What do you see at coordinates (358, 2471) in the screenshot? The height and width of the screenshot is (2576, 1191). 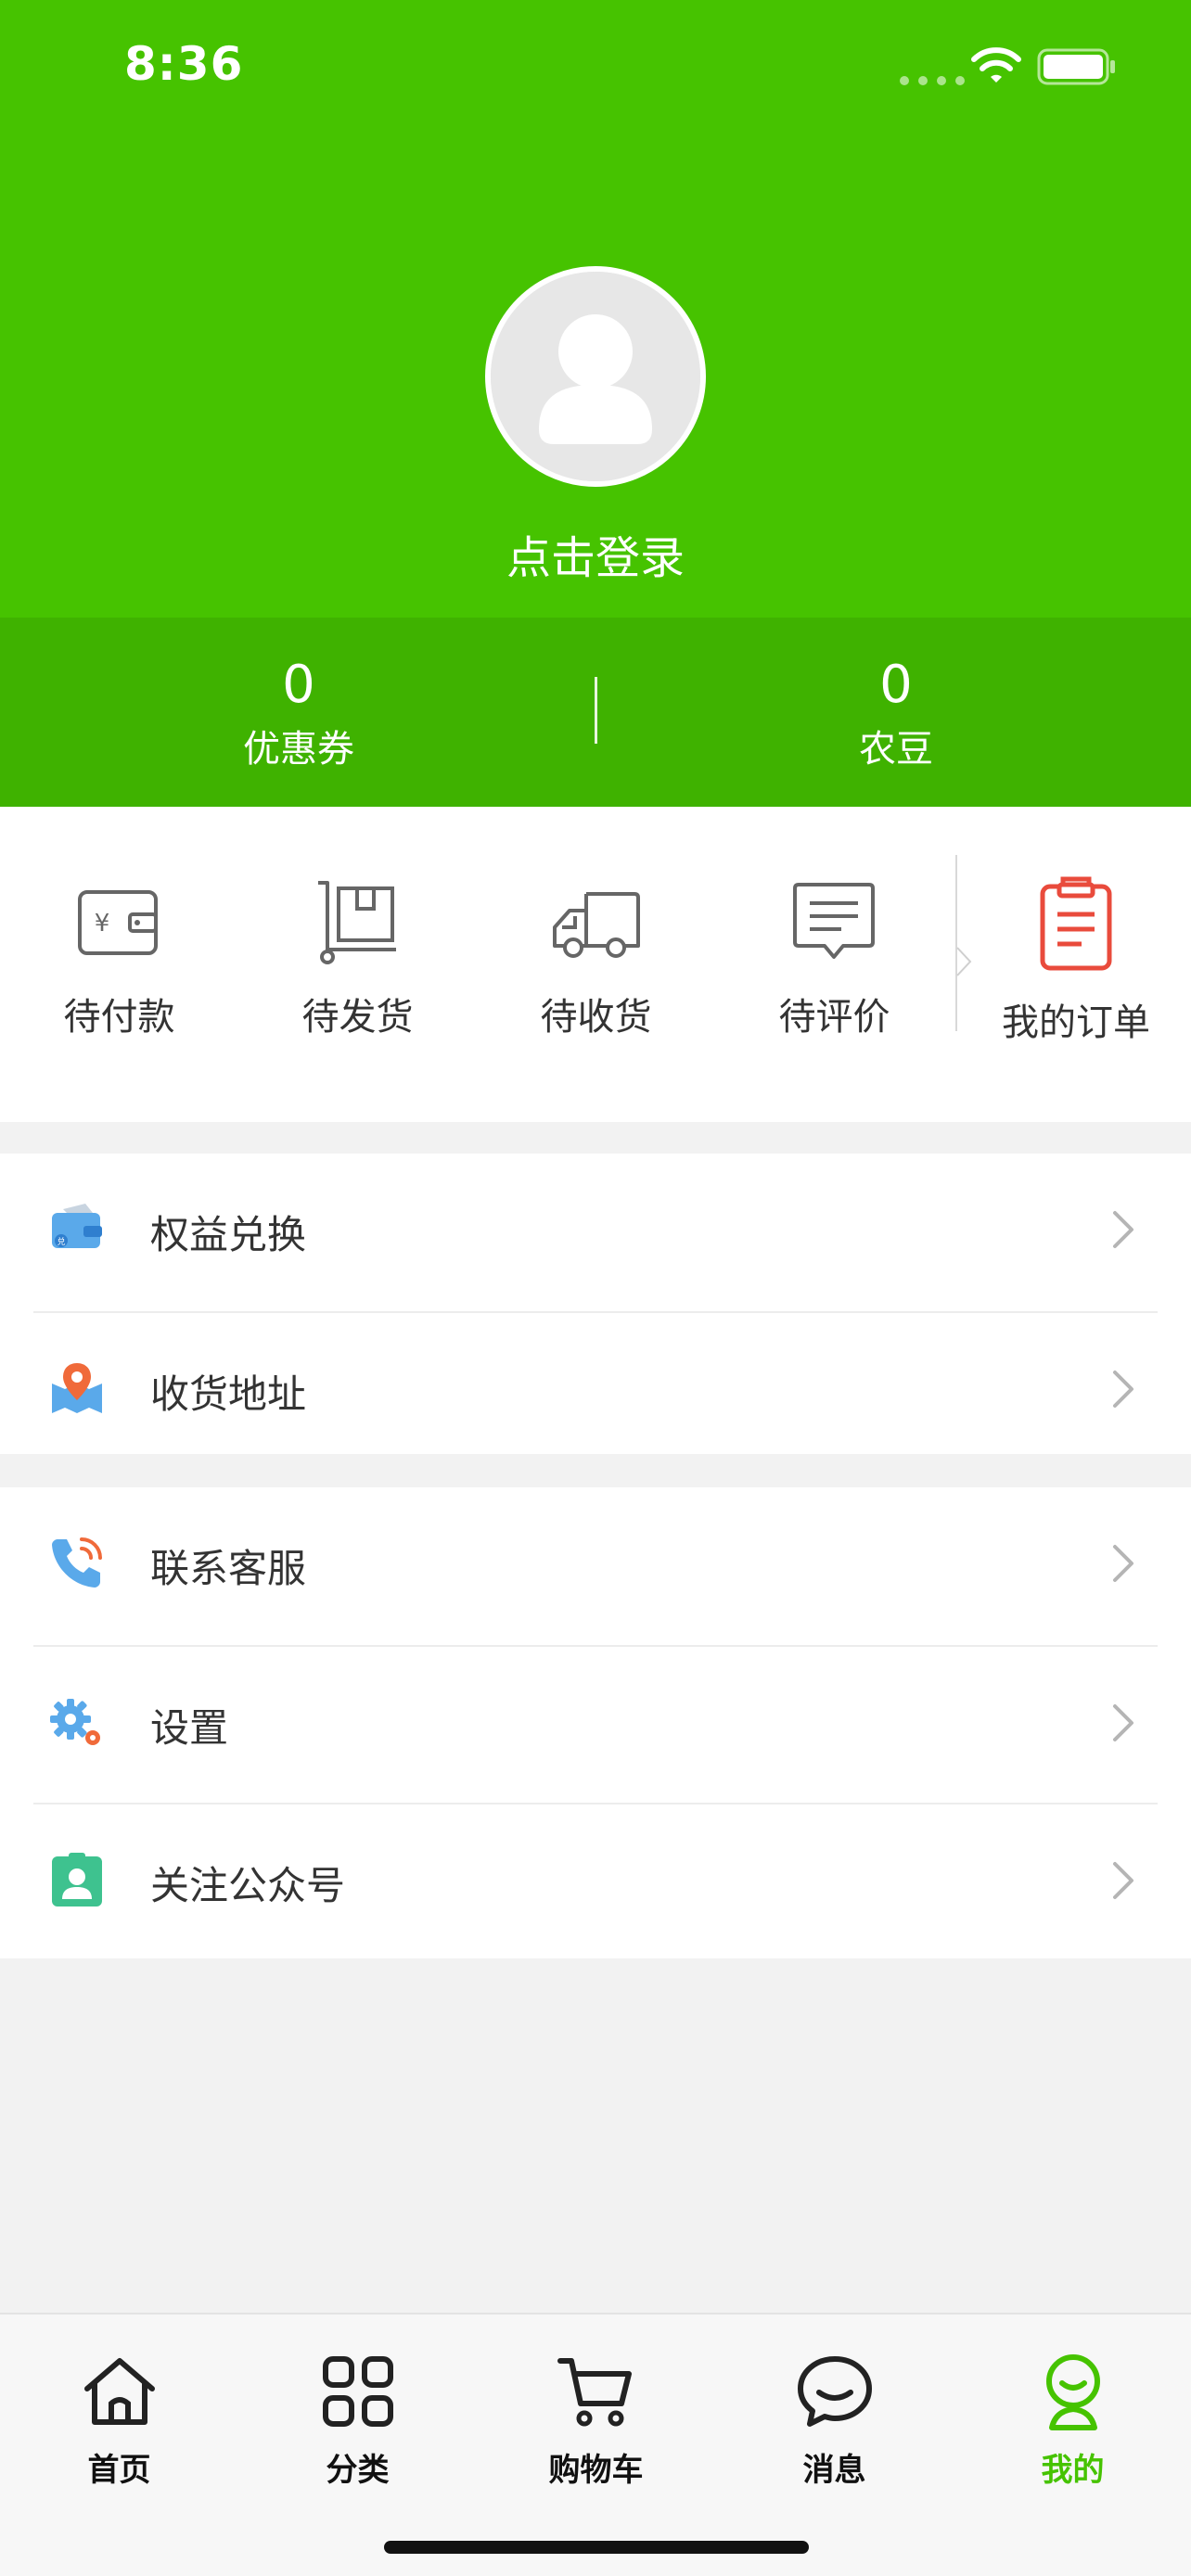 I see `tab-category-label: 分类` at bounding box center [358, 2471].